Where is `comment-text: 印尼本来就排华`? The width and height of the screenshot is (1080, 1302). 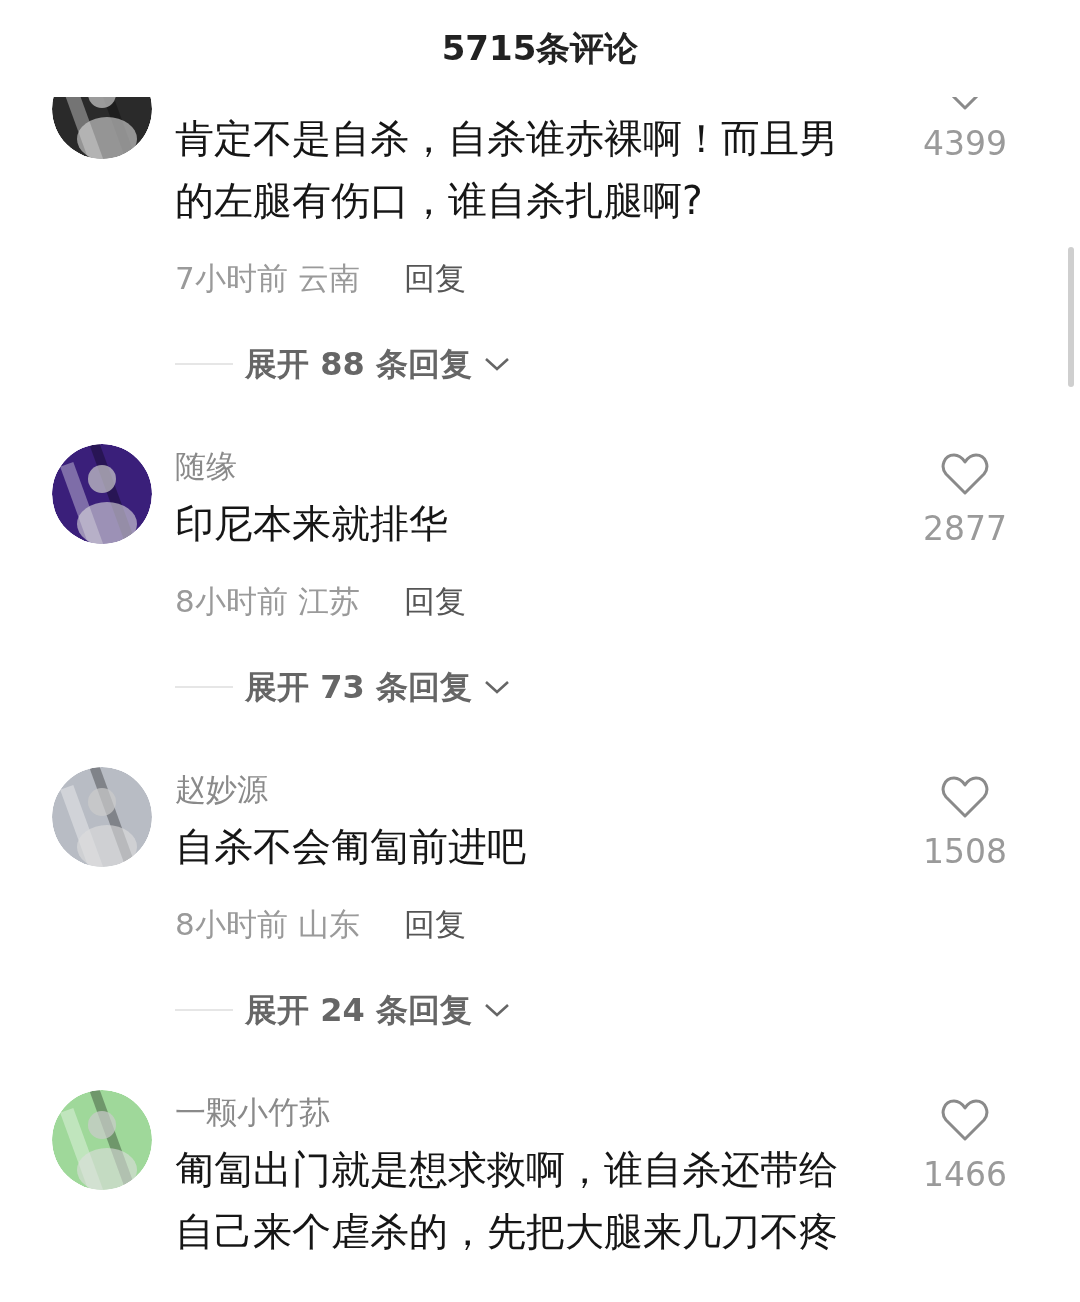 comment-text: 印尼本来就排华 is located at coordinates (312, 524).